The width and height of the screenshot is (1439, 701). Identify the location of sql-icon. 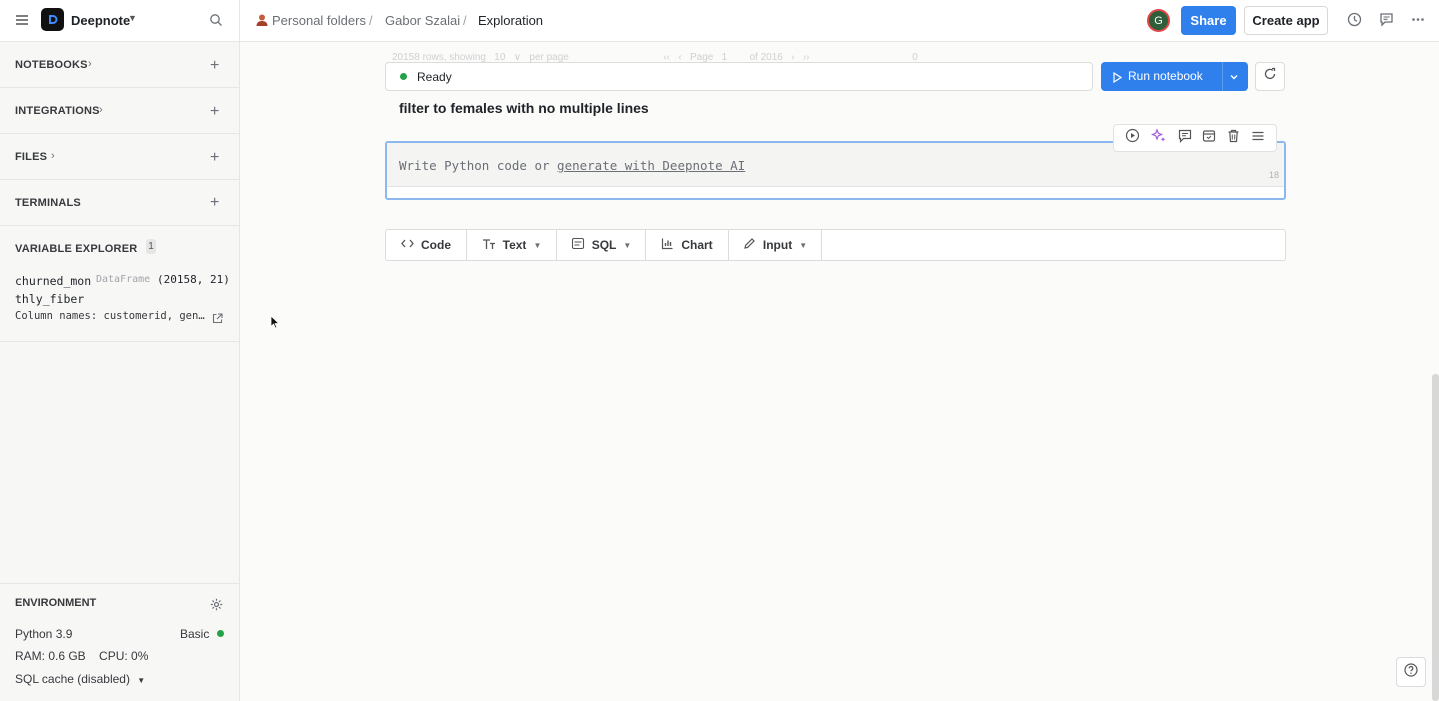
(578, 245).